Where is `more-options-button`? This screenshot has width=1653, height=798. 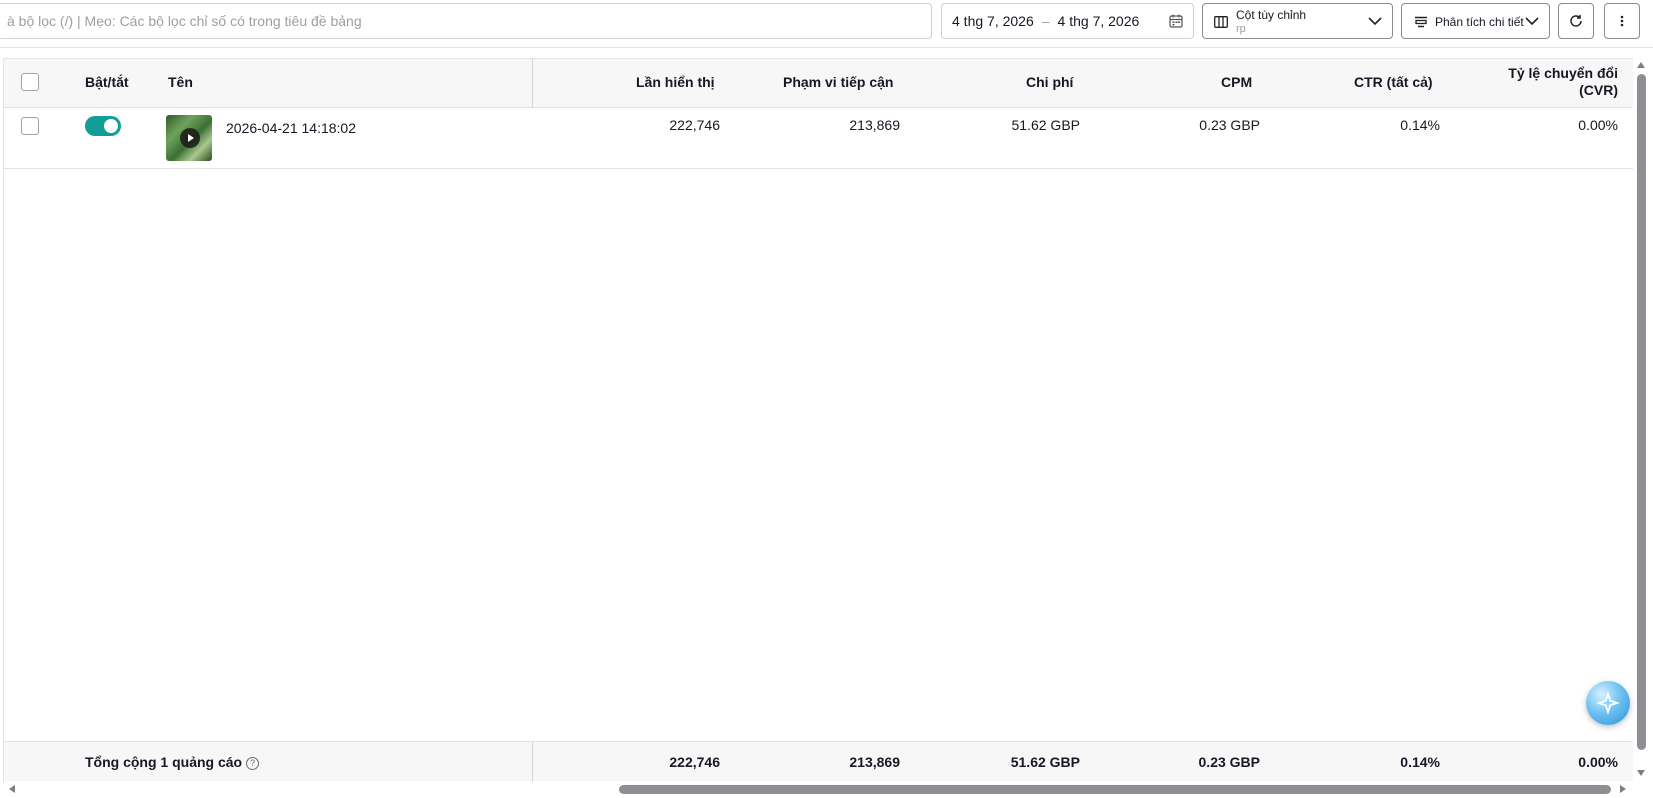 more-options-button is located at coordinates (1622, 21).